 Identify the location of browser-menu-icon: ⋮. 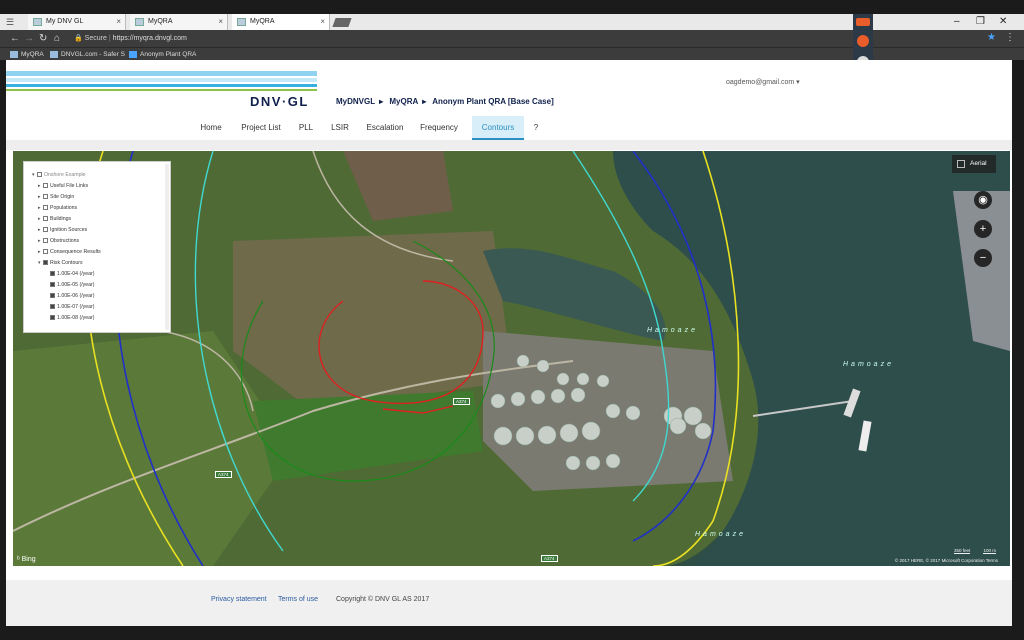
(1010, 37).